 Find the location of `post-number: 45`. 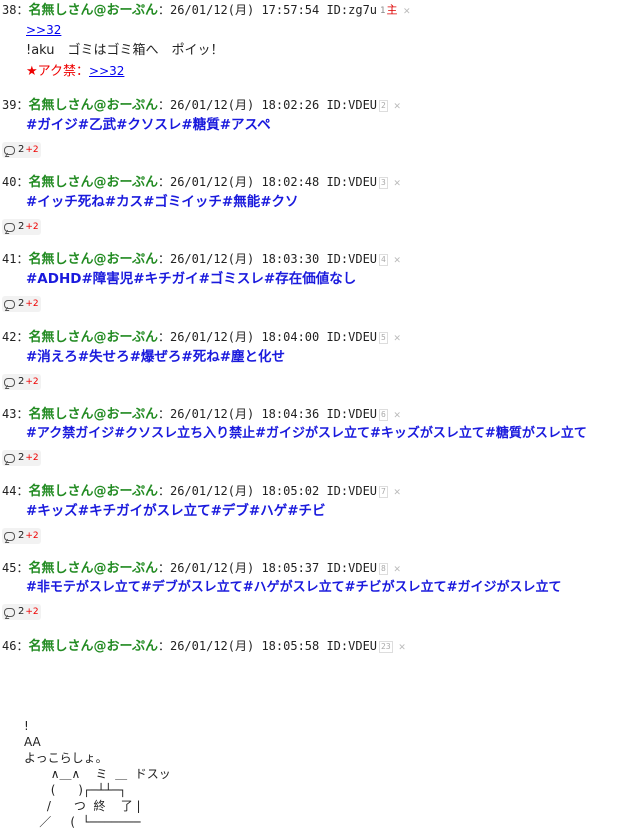

post-number: 45 is located at coordinates (9, 568).